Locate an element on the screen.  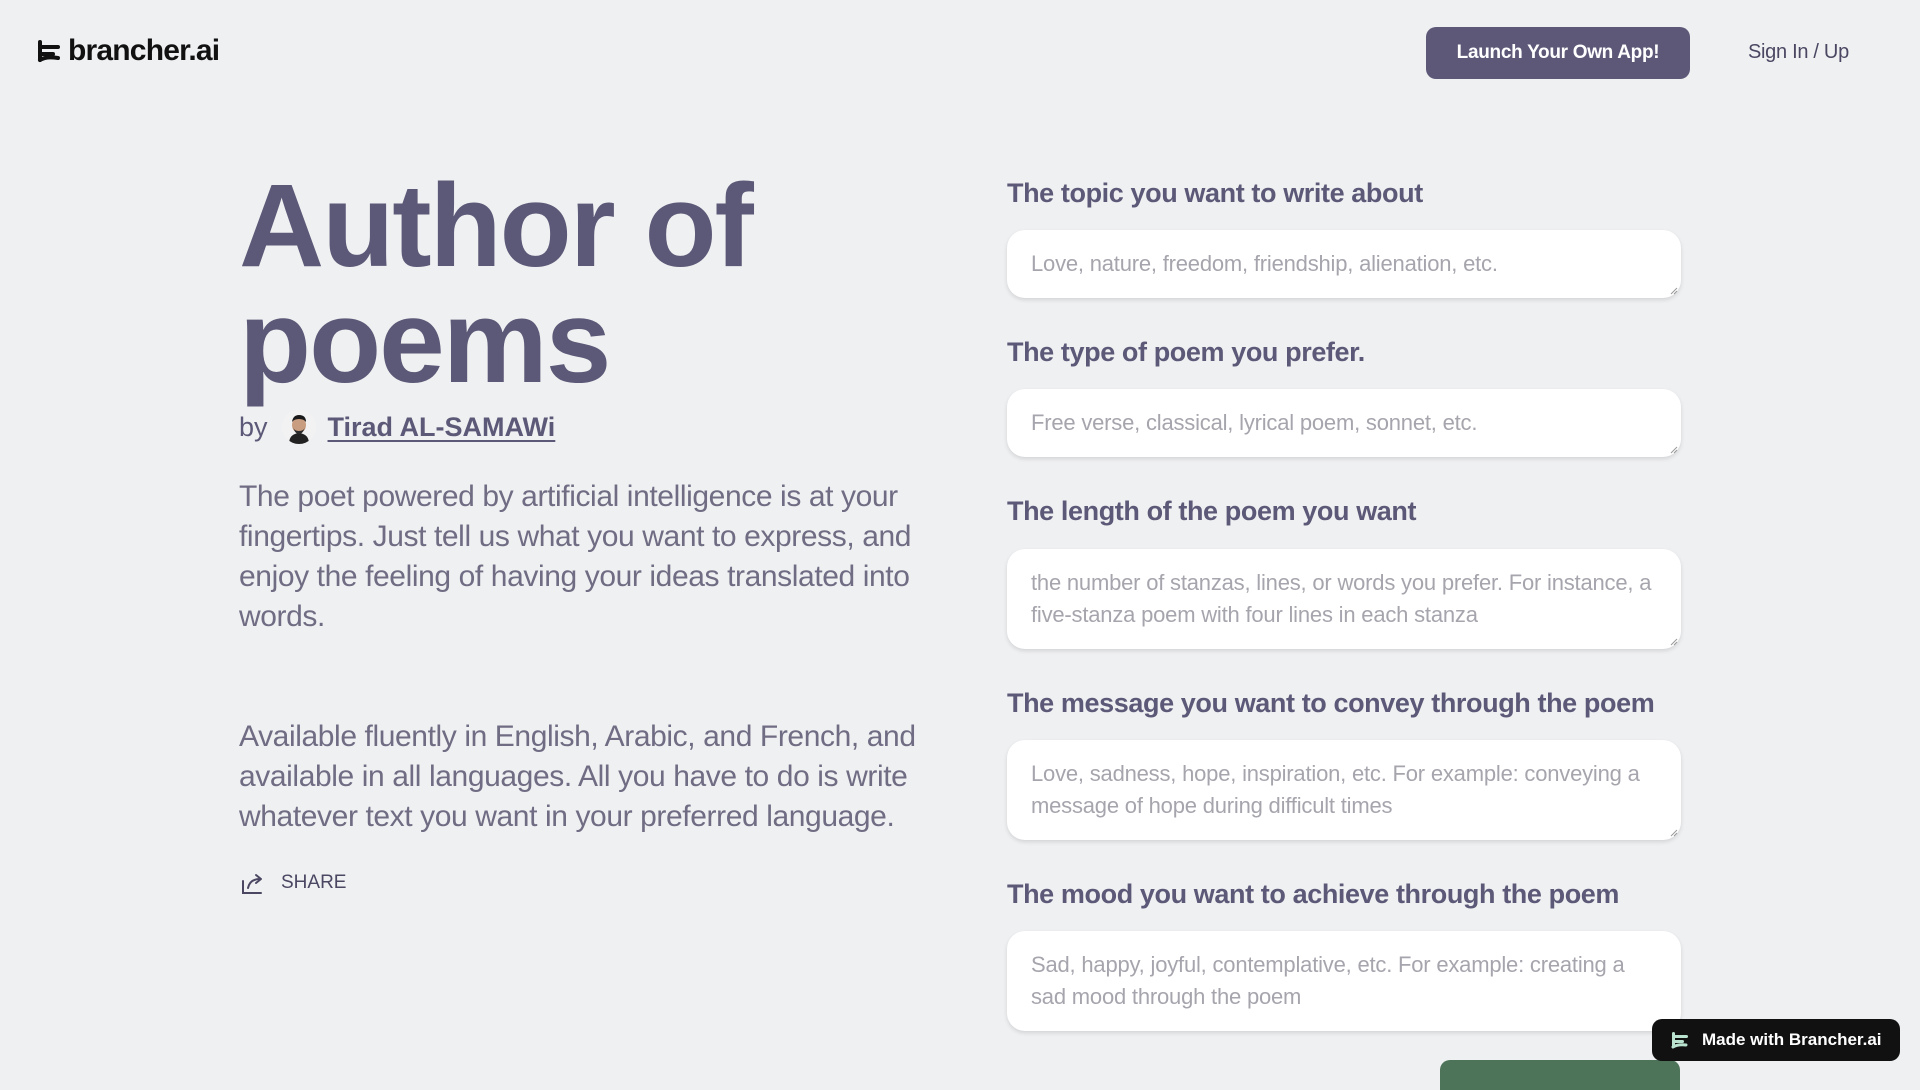
sign-in-link: Sign In / Up is located at coordinates (1798, 52).